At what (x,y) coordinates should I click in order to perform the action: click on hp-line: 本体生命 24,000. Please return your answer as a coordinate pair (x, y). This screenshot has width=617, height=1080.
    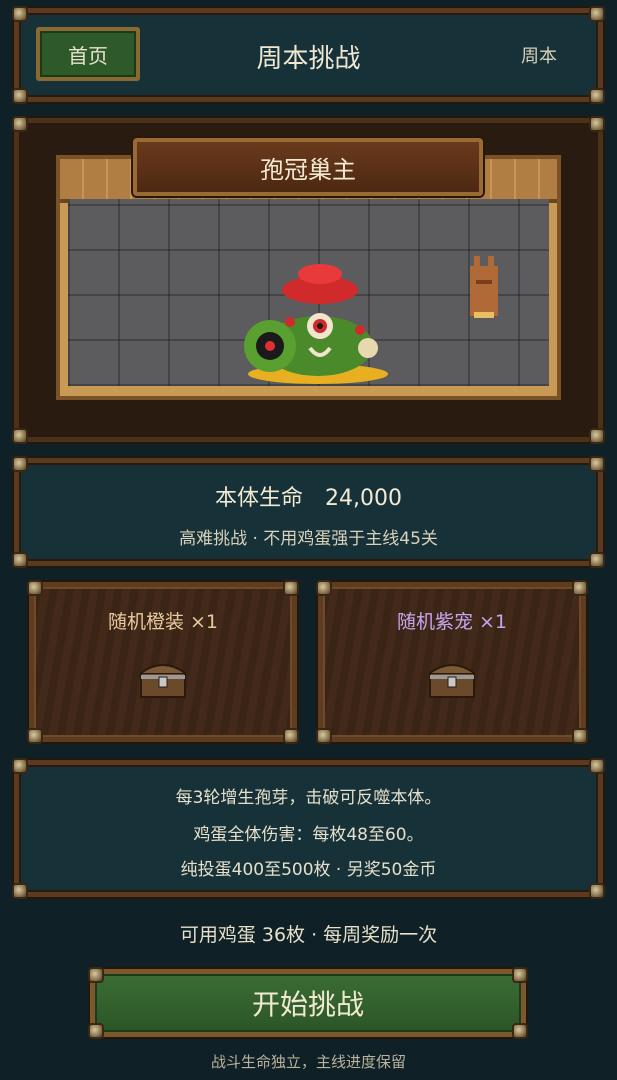
    Looking at the image, I should click on (308, 496).